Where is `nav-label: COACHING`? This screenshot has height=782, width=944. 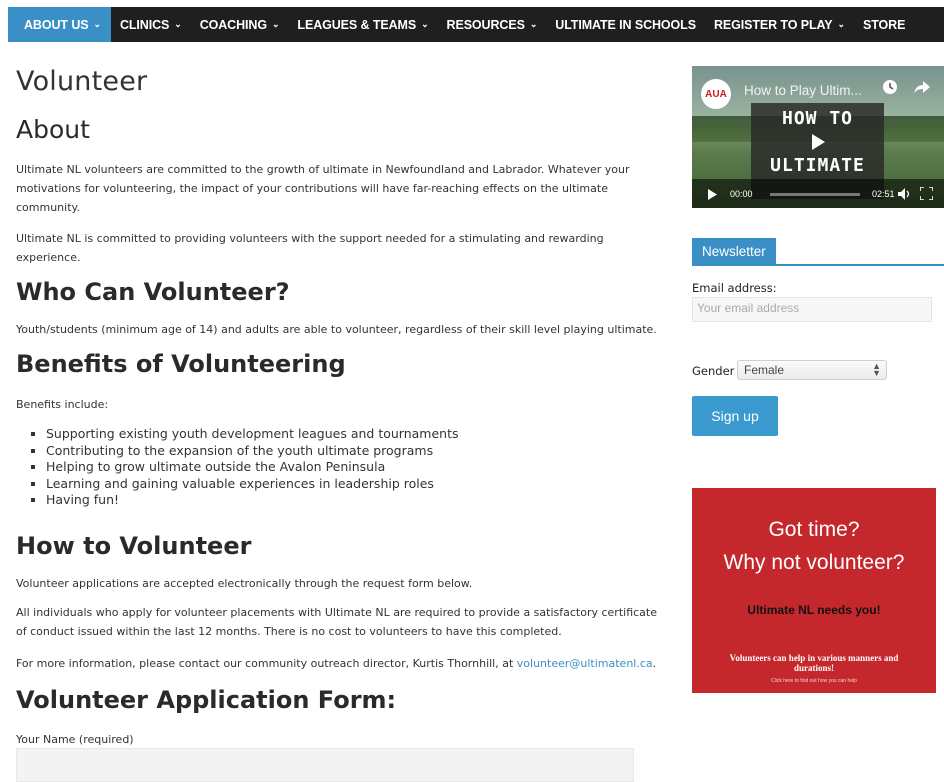
nav-label: COACHING is located at coordinates (233, 24).